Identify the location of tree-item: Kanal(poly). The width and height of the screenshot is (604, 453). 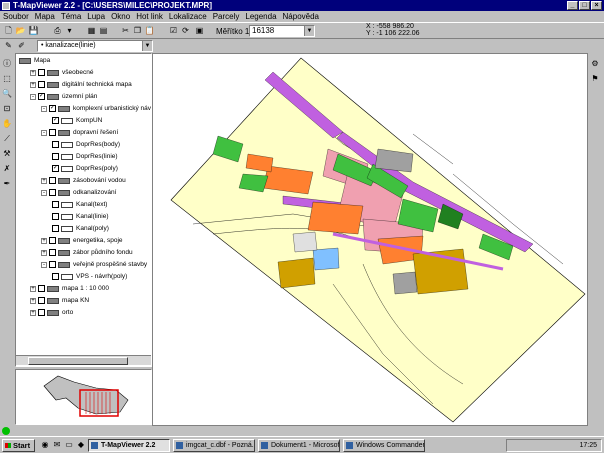
(80, 228).